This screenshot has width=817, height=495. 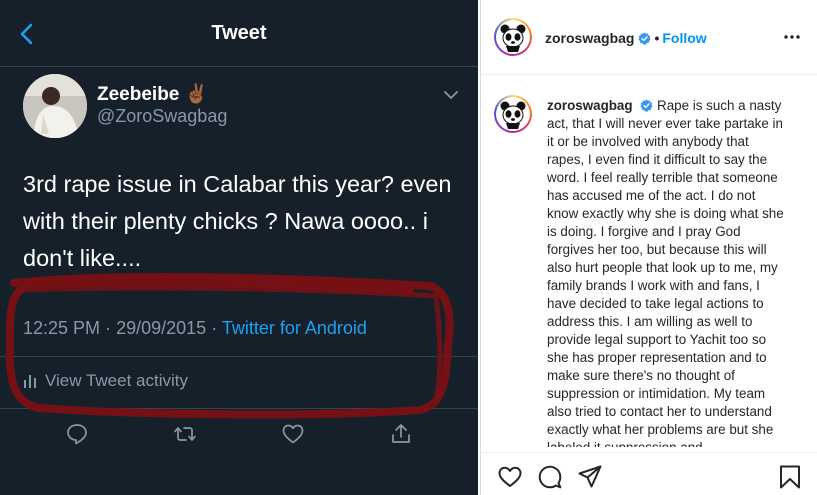 I want to click on tweet-date: 29/09/2015, so click(x=161, y=328).